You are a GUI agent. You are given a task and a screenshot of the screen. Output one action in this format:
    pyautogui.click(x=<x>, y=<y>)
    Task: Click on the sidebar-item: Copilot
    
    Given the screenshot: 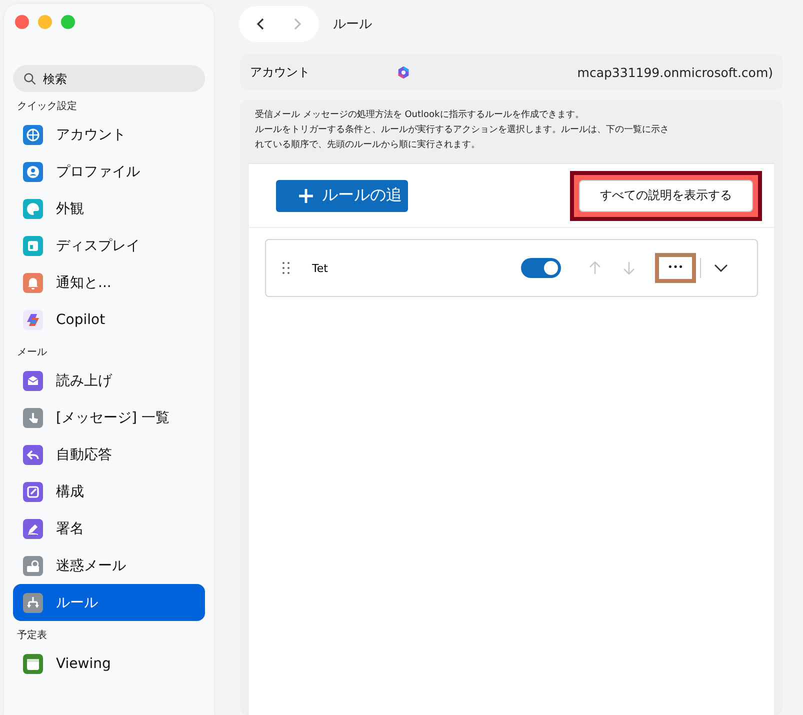 What is the action you would take?
    pyautogui.click(x=109, y=319)
    